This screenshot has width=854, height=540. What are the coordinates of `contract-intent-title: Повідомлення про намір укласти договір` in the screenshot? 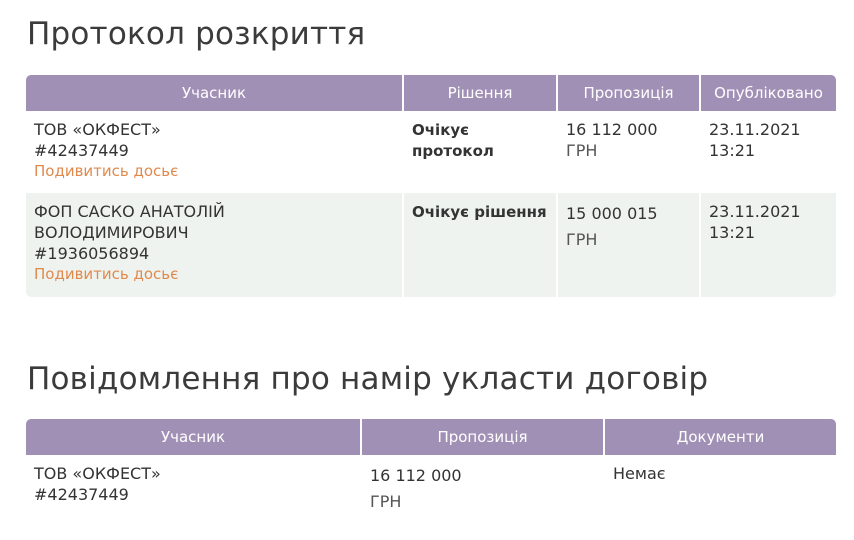 It's located at (368, 379).